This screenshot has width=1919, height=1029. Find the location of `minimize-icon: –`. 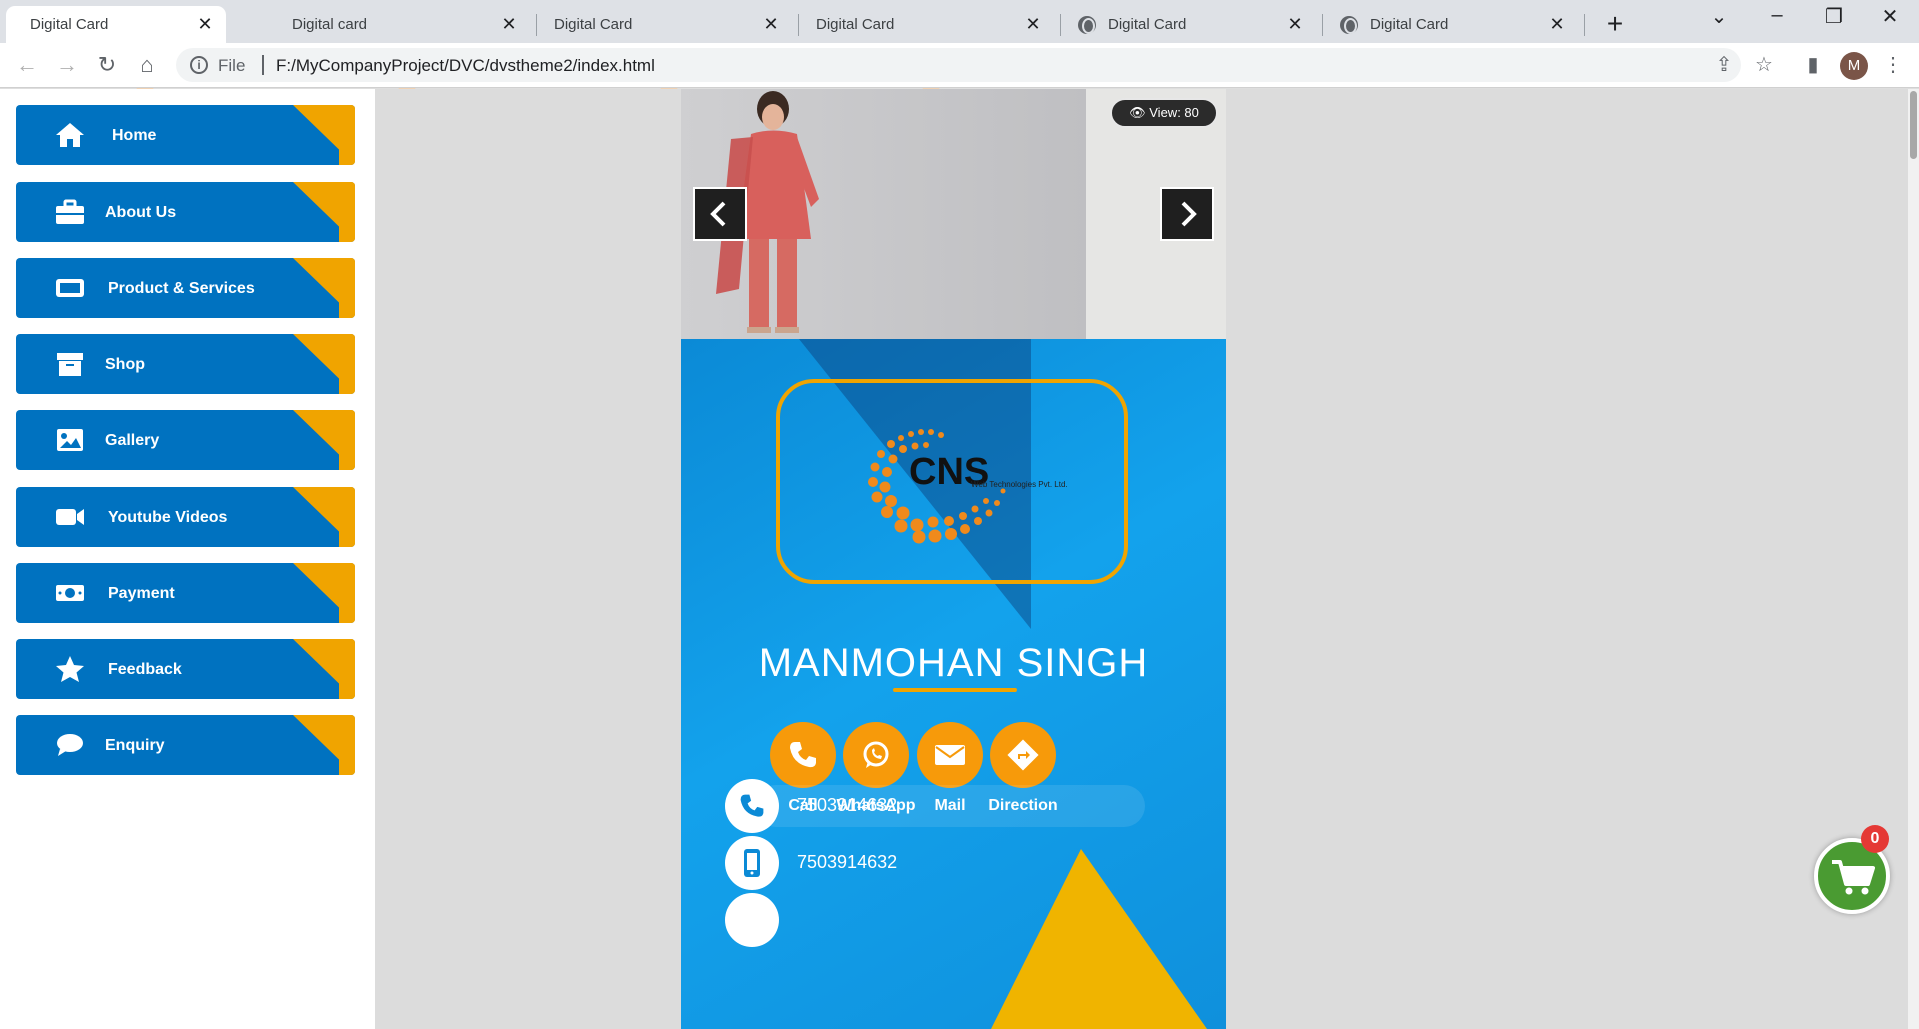

minimize-icon: – is located at coordinates (1777, 15).